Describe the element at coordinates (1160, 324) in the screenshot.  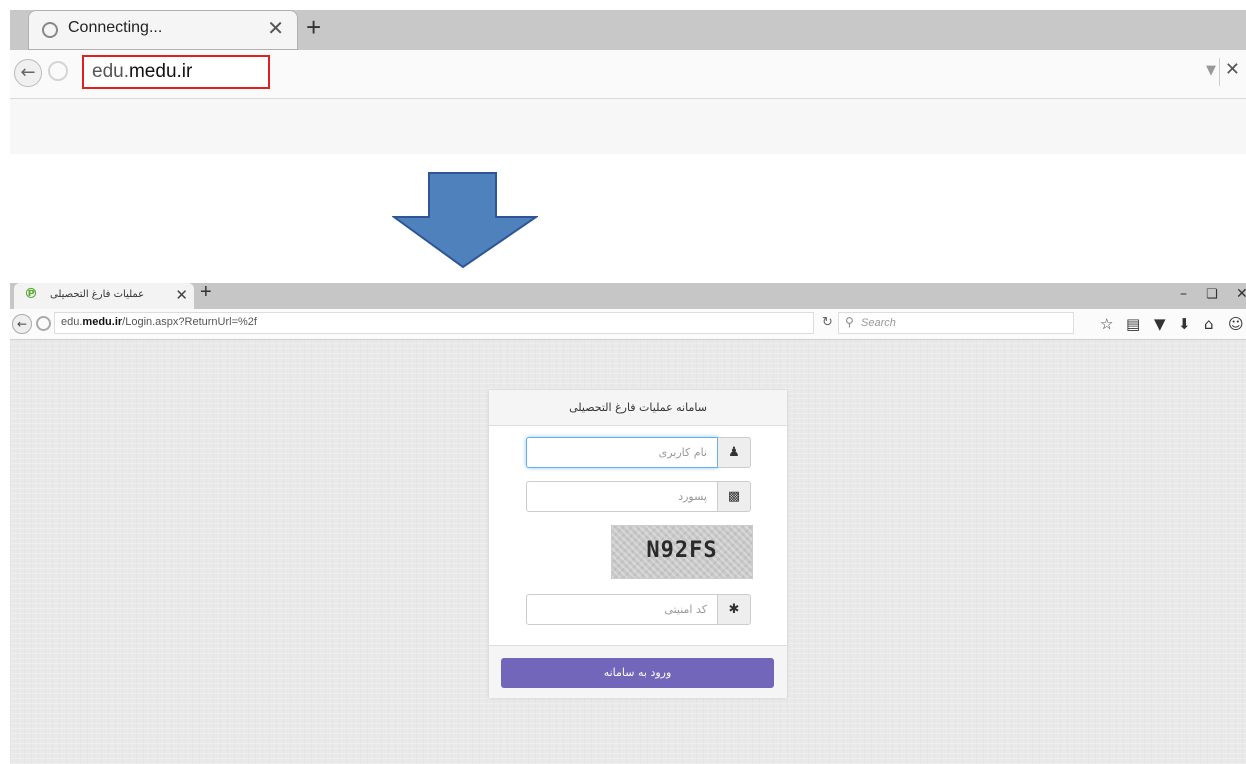
I see `pocket-icon: ▼` at that location.